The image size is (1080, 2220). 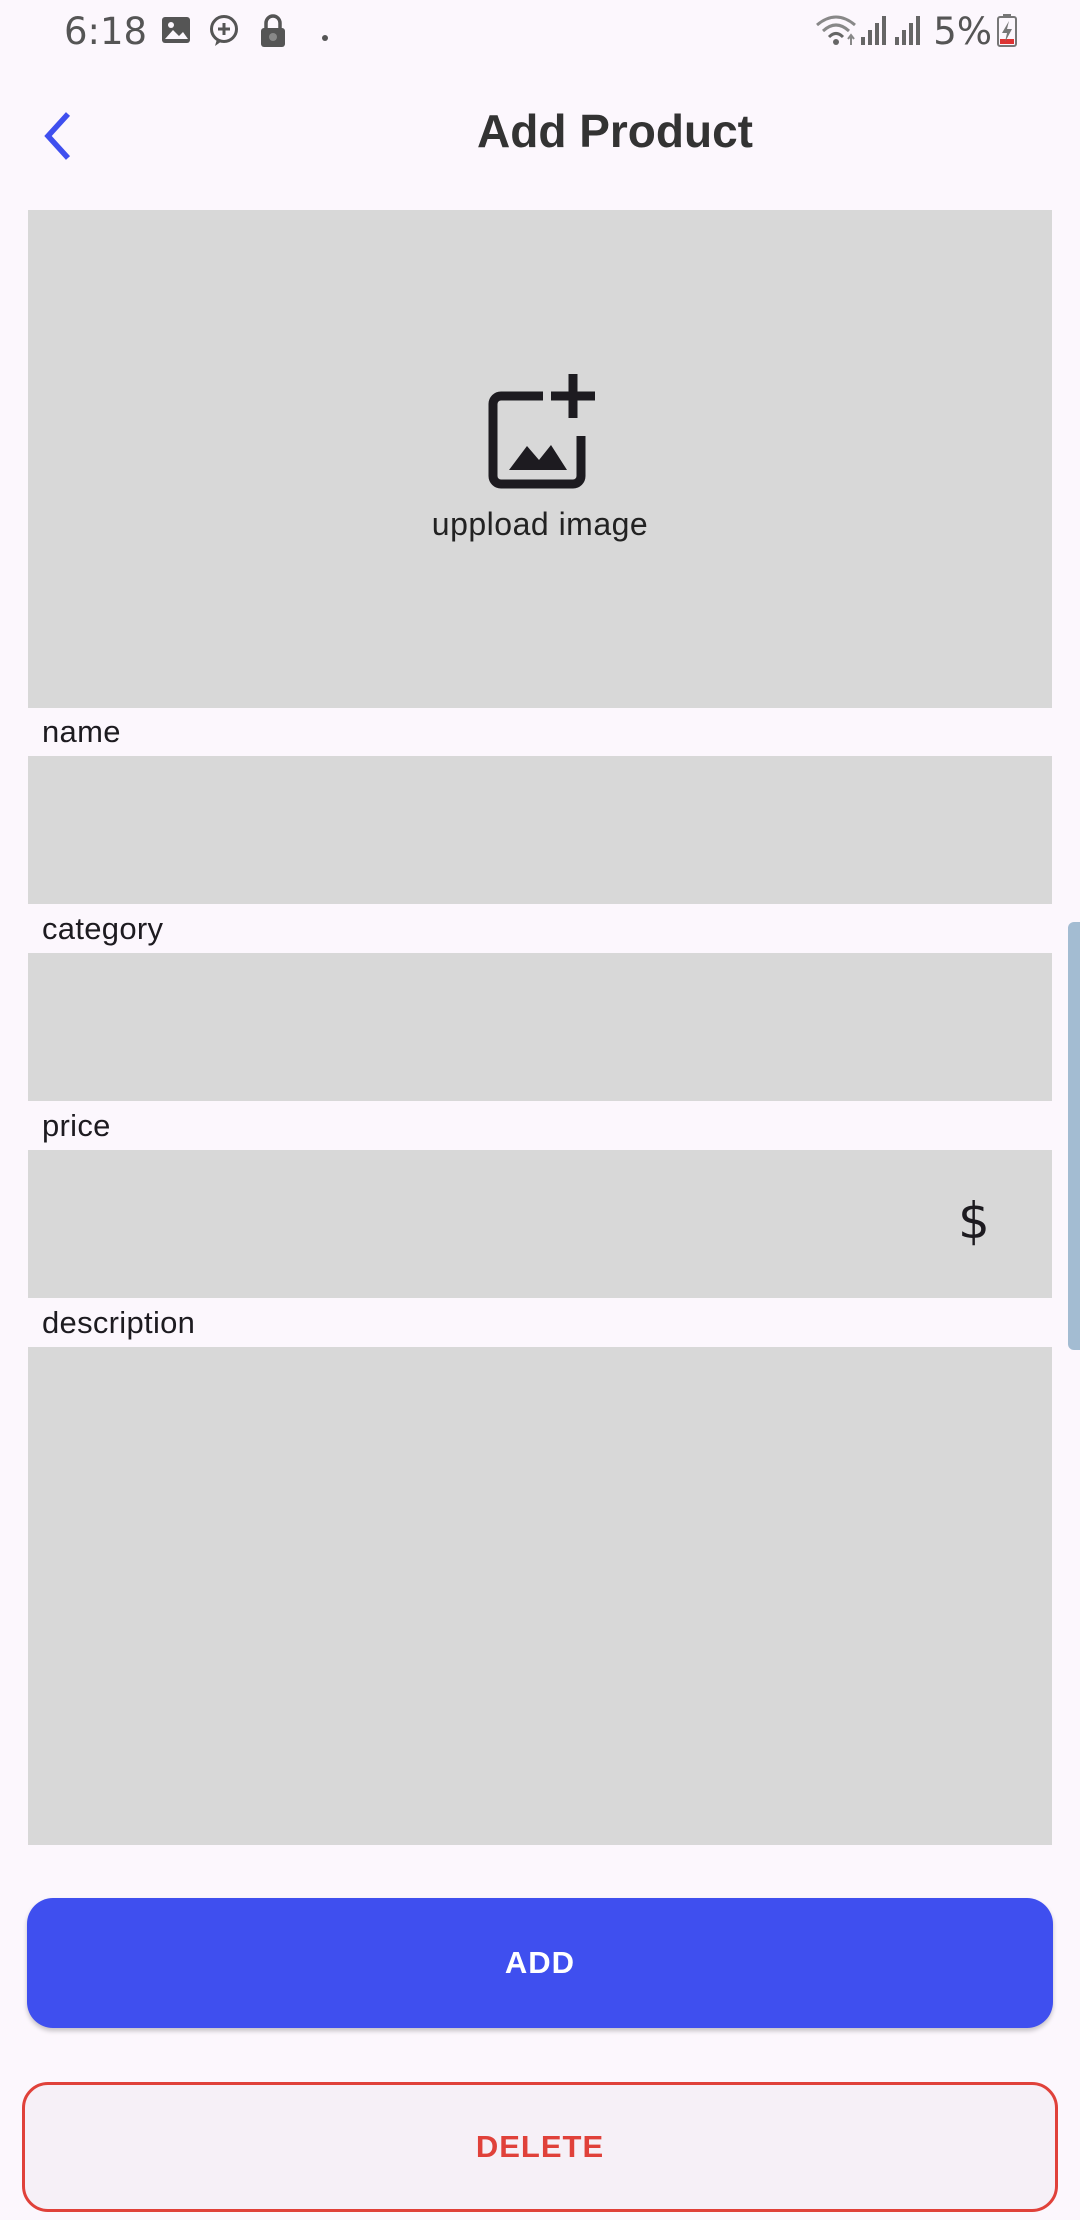 I want to click on wifi-icon, so click(x=836, y=32).